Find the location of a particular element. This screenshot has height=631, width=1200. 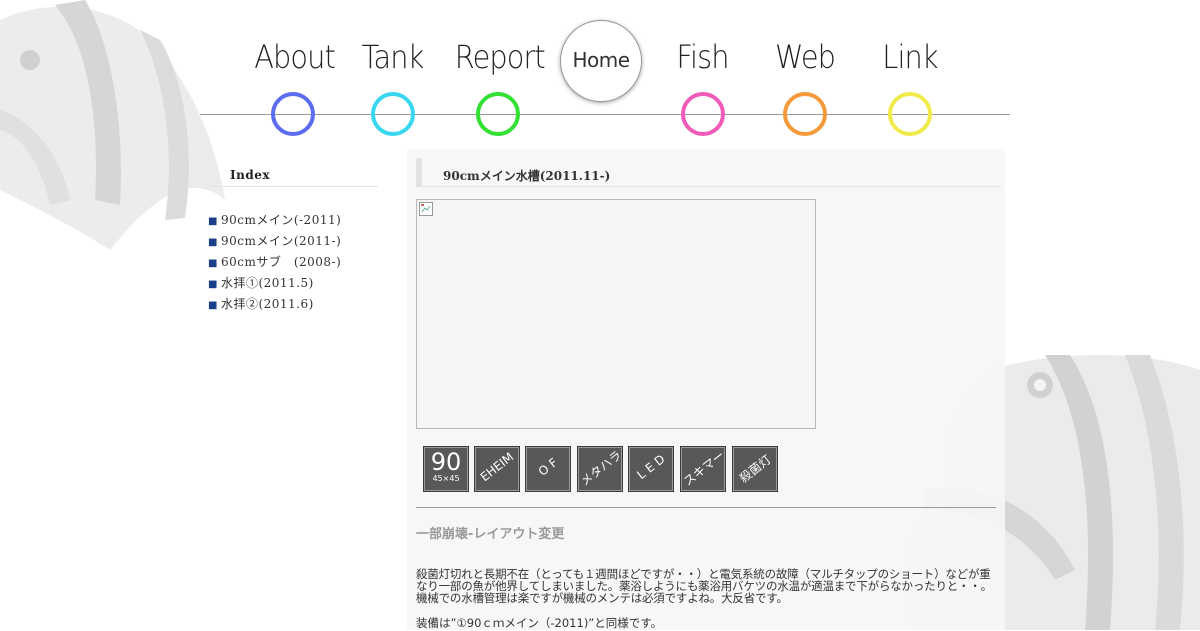

badge-skimmer-label: スキマー is located at coordinates (703, 468).